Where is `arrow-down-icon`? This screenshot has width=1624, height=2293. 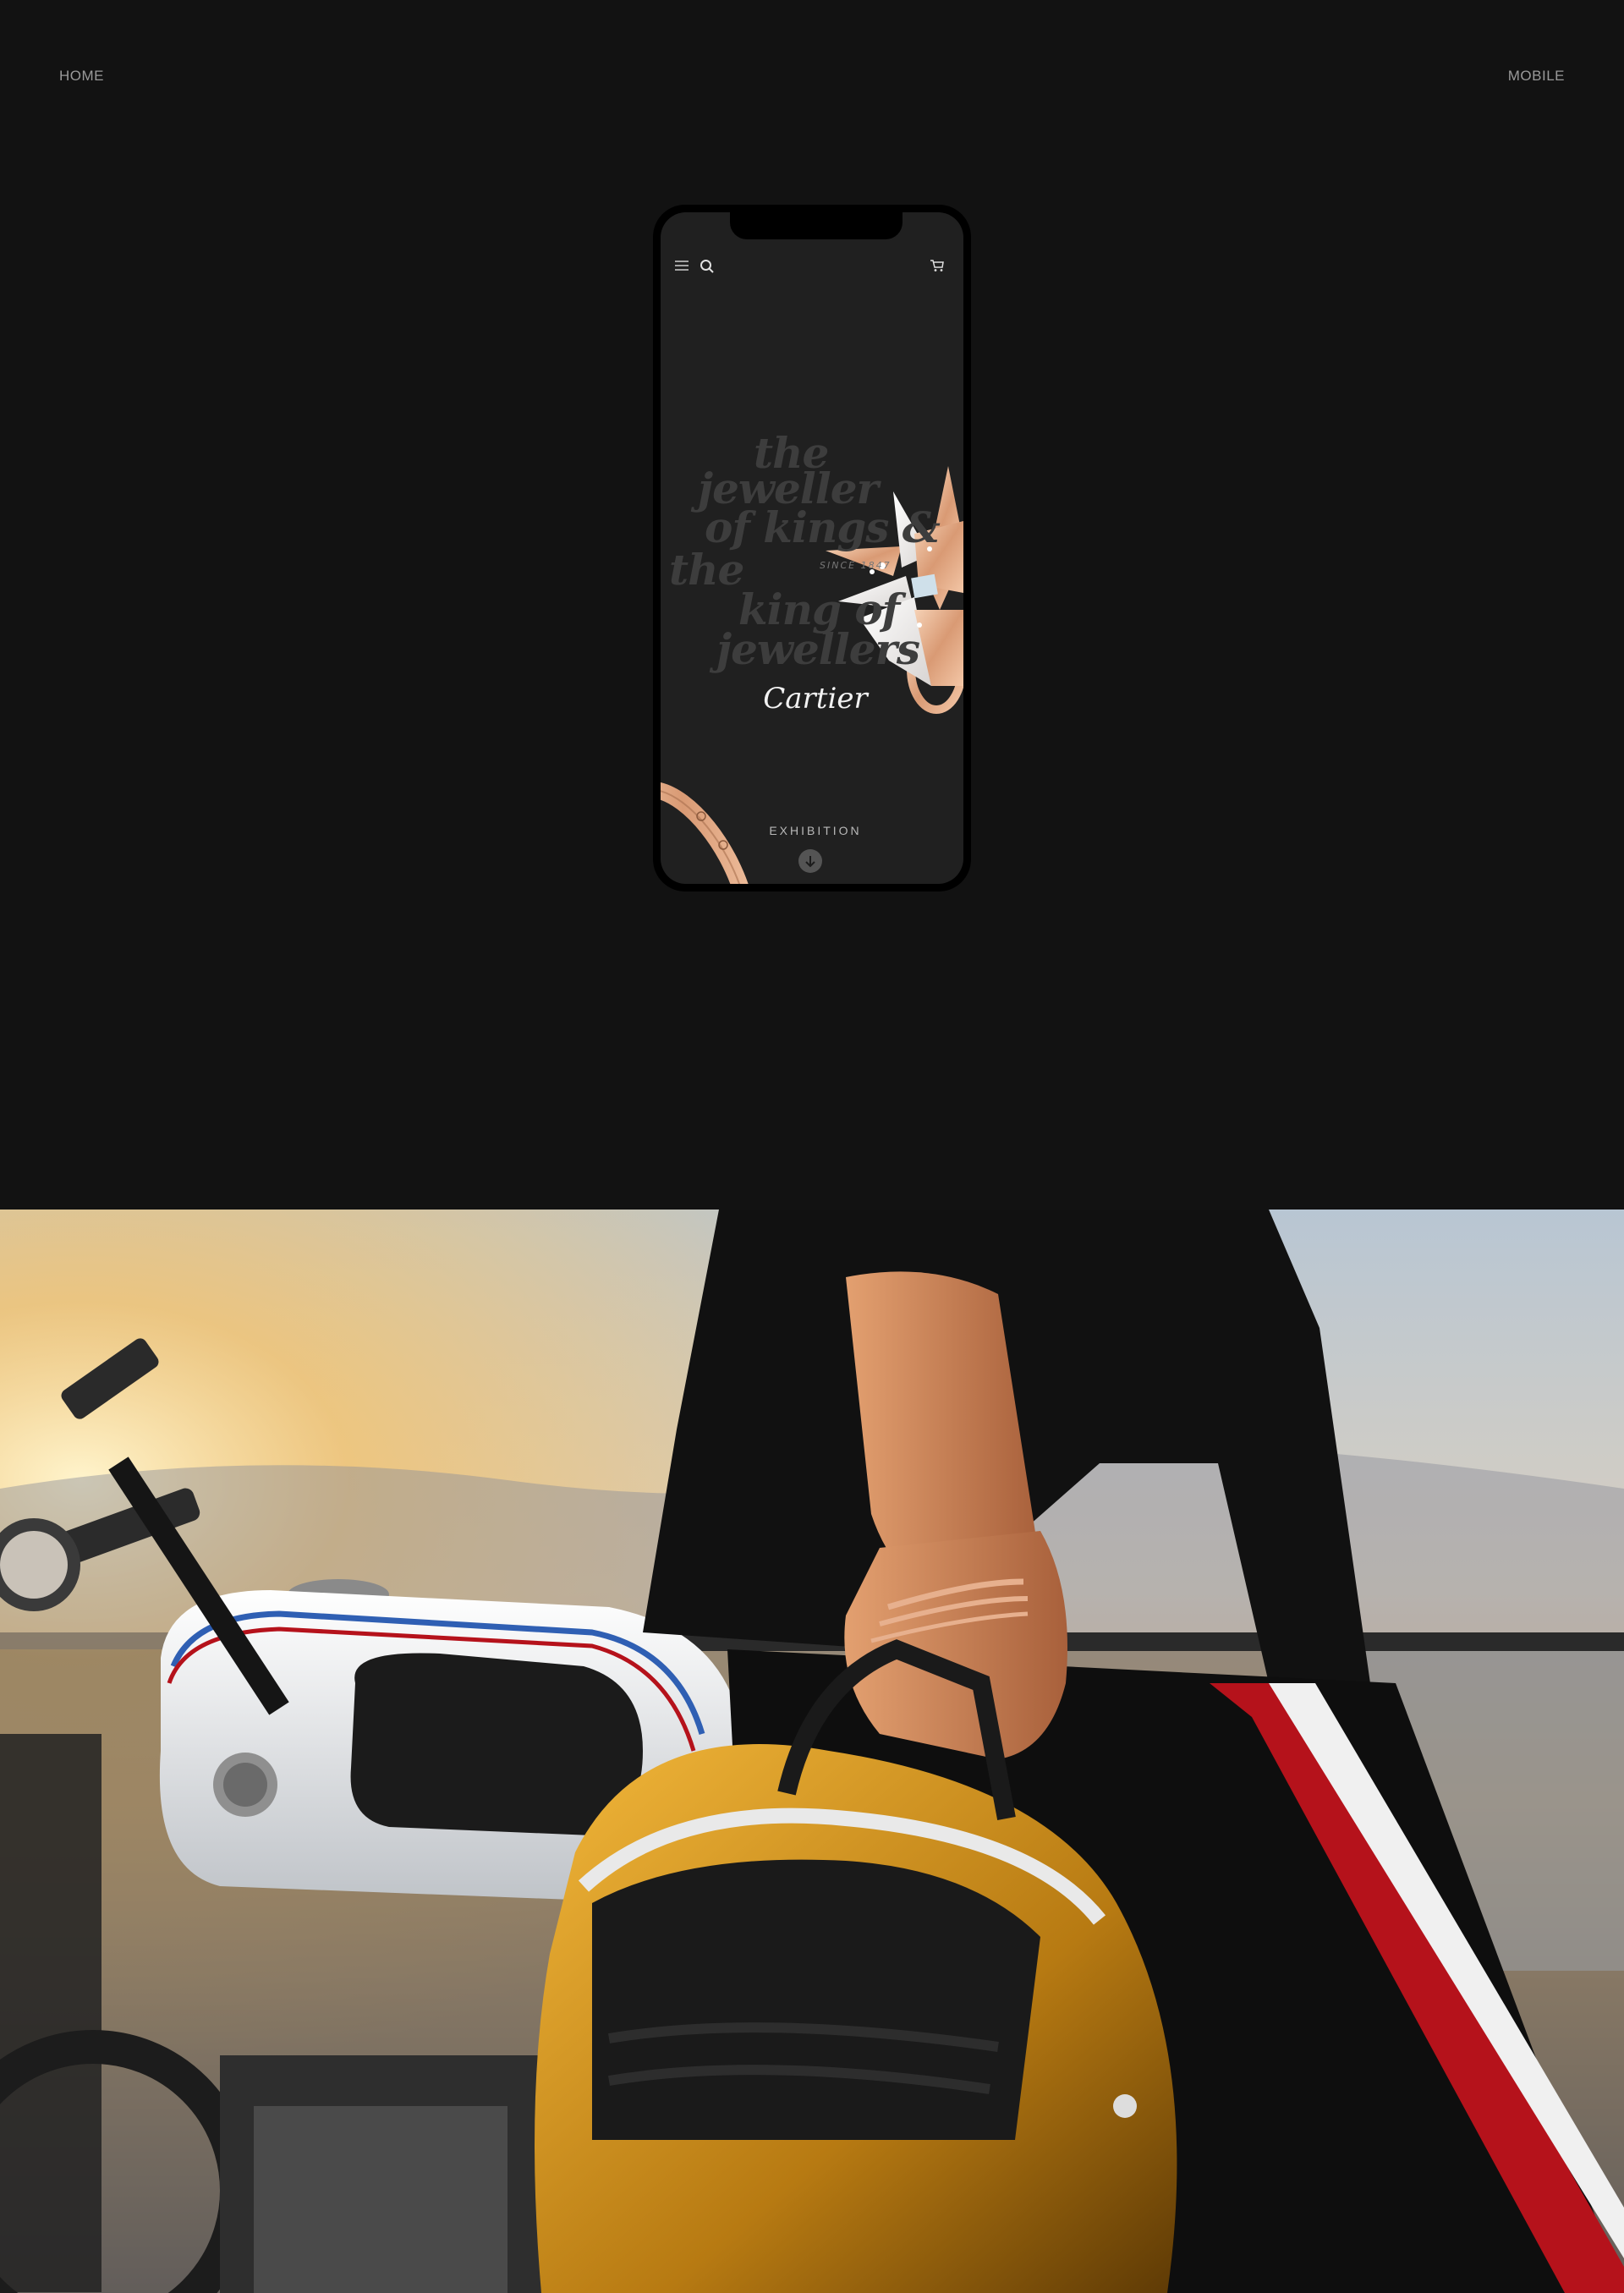 arrow-down-icon is located at coordinates (810, 862).